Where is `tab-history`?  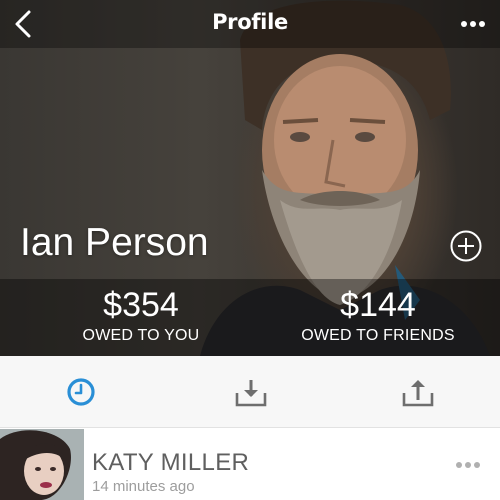 tab-history is located at coordinates (83, 392).